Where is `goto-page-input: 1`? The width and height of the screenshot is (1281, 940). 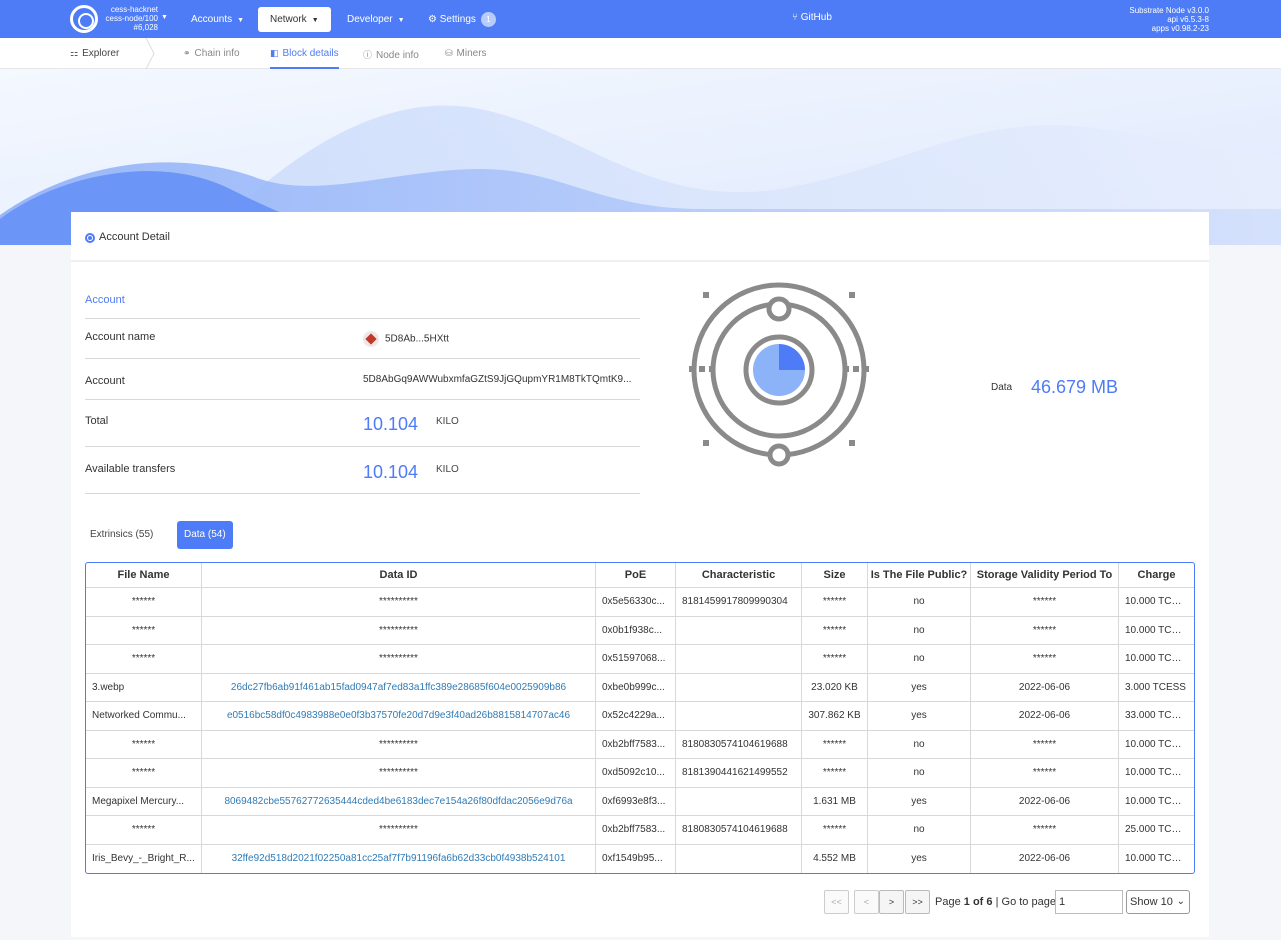 goto-page-input: 1 is located at coordinates (1089, 902).